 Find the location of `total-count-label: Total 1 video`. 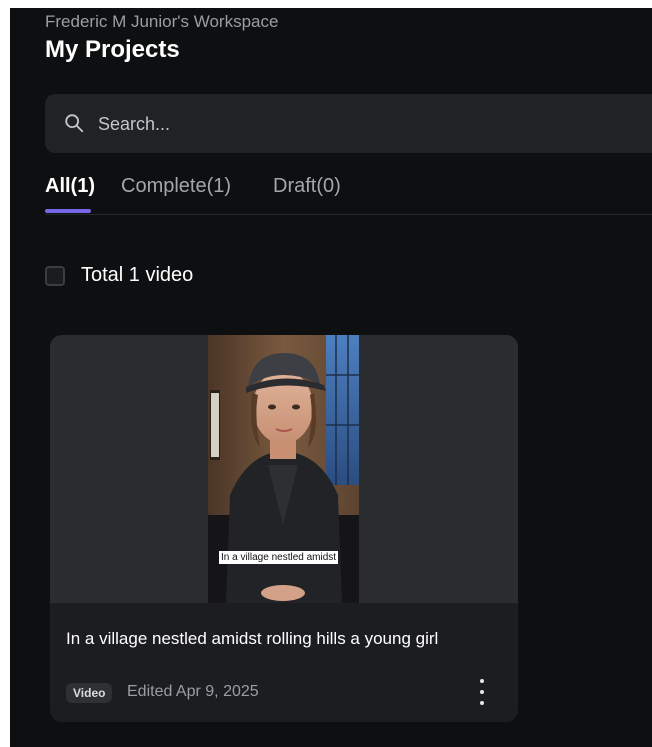

total-count-label: Total 1 video is located at coordinates (137, 275).